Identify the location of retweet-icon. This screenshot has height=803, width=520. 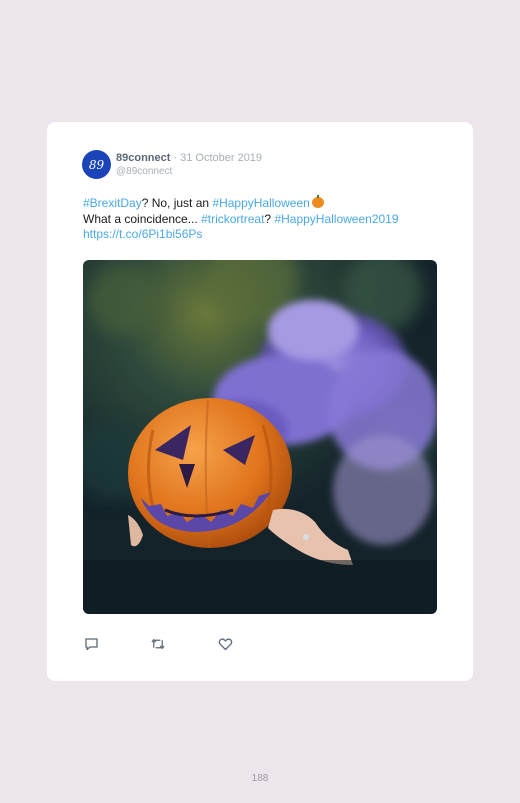
(158, 644).